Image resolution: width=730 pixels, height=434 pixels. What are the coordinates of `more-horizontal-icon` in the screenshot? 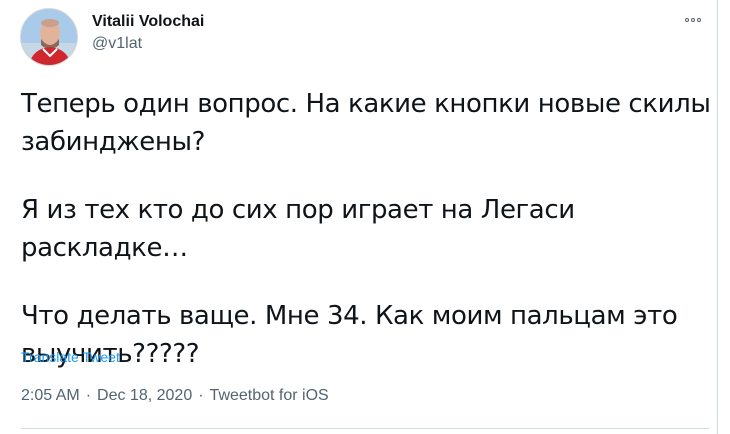 It's located at (687, 20).